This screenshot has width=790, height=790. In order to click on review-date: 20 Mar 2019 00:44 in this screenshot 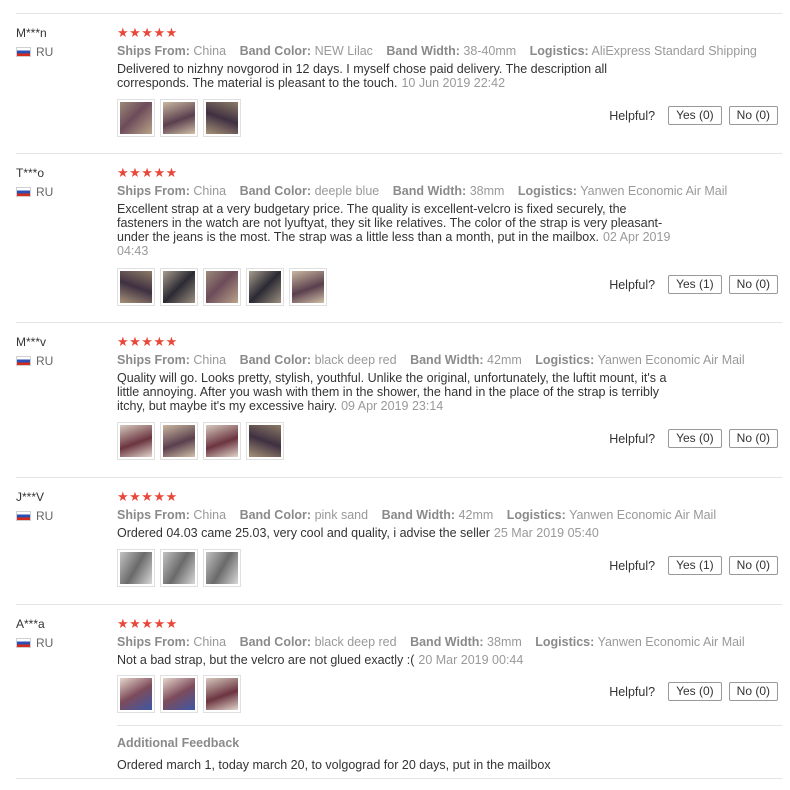, I will do `click(471, 660)`.